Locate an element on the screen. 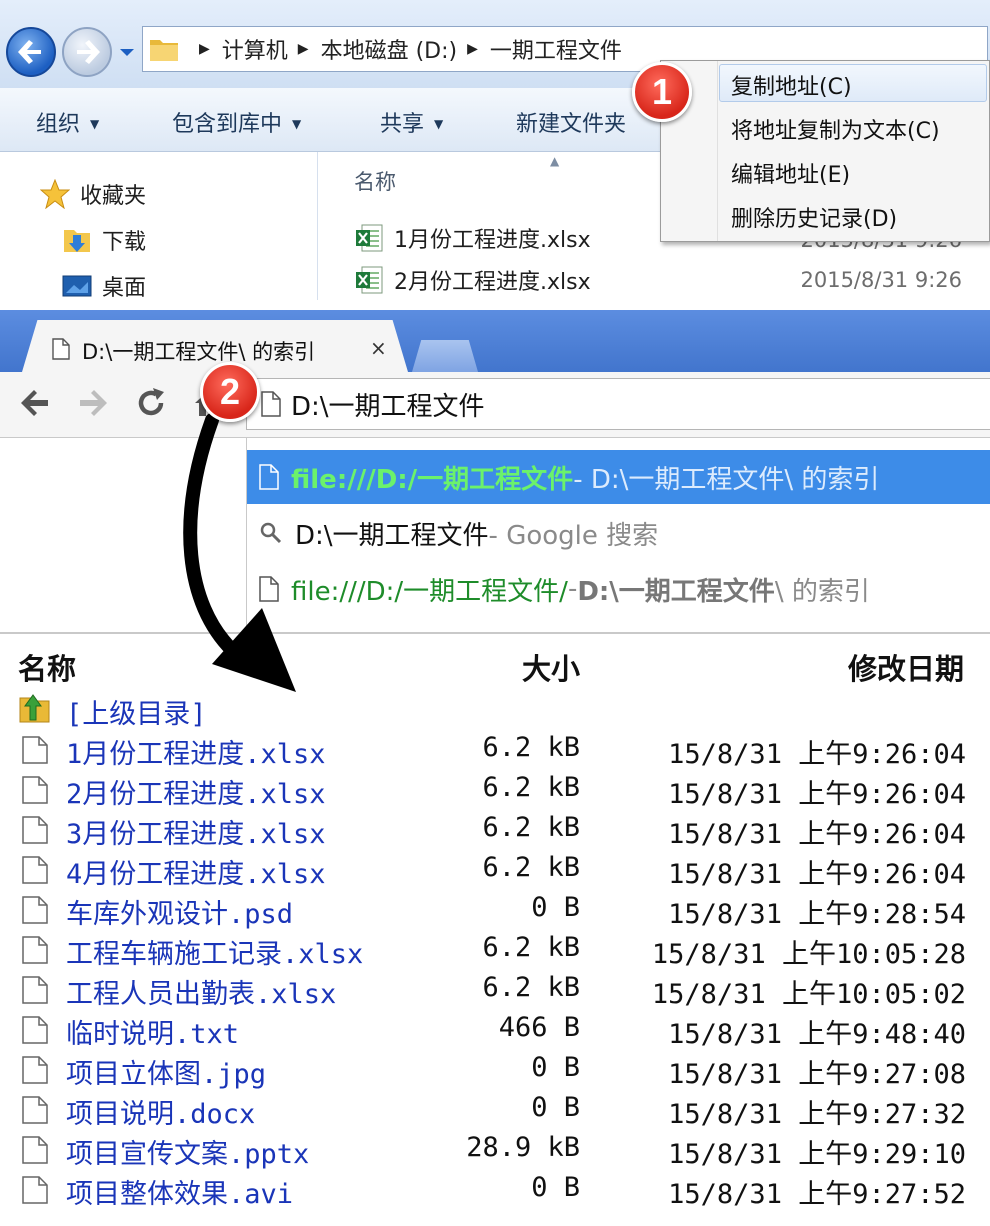 This screenshot has width=990, height=1226. file-link: 工程人员出勤表.xlsx is located at coordinates (201, 991).